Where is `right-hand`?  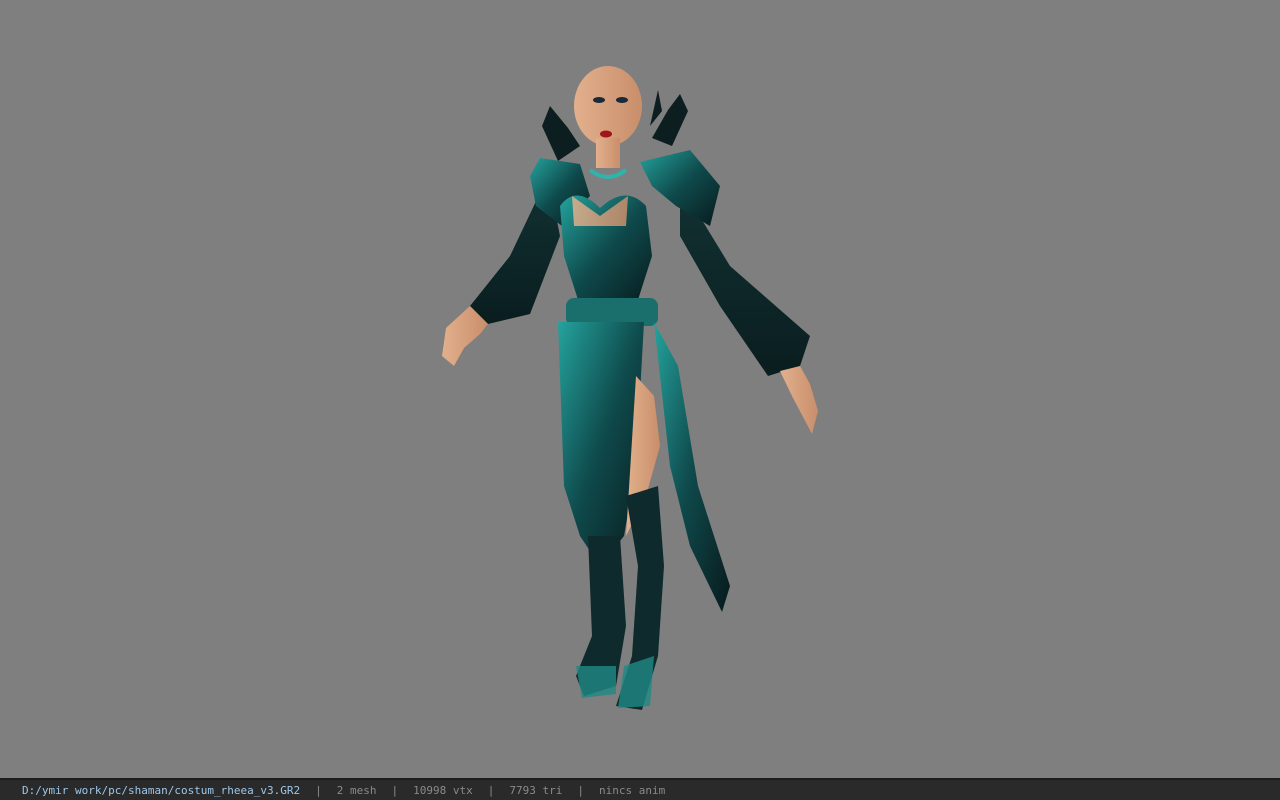
right-hand is located at coordinates (799, 400).